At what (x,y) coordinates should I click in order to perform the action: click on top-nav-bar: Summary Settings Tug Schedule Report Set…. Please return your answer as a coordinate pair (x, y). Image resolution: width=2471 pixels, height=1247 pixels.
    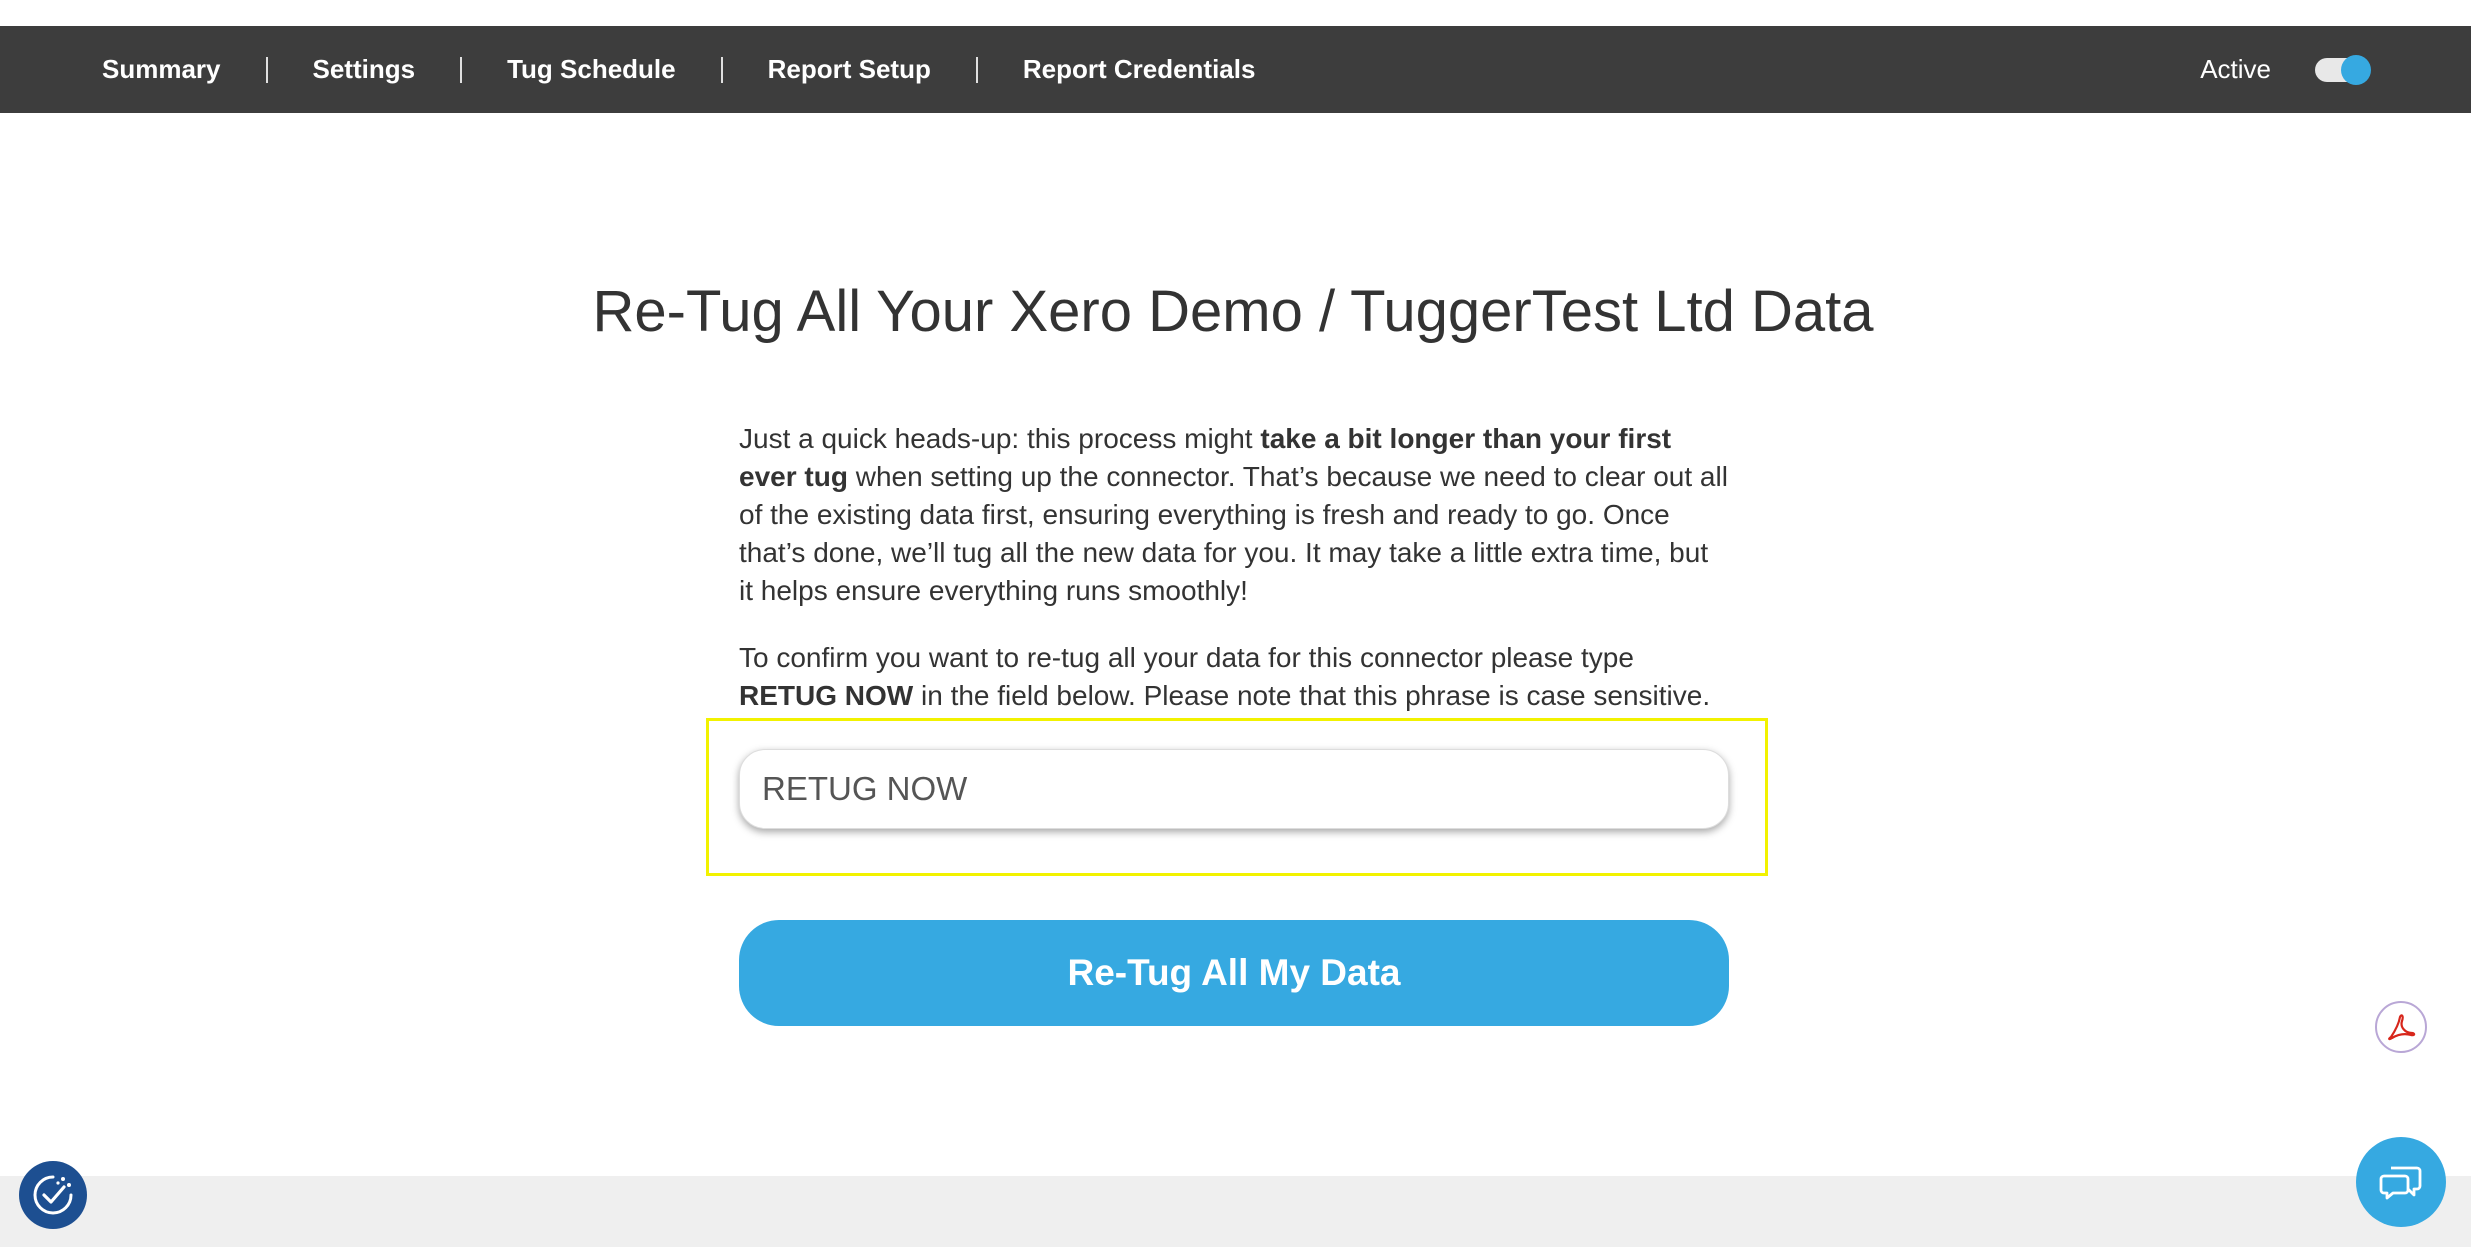
    Looking at the image, I should click on (1235, 69).